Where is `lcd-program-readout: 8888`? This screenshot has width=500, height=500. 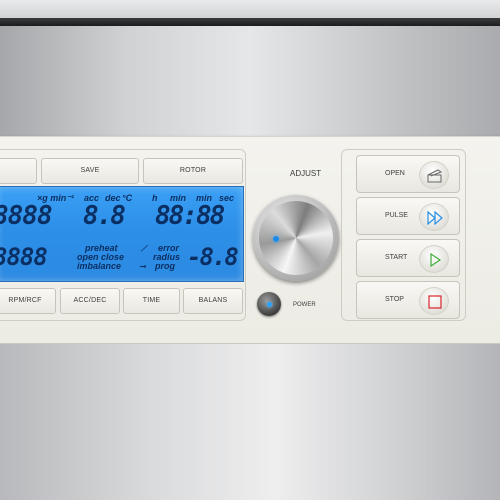
lcd-program-readout: 8888 is located at coordinates (24, 257).